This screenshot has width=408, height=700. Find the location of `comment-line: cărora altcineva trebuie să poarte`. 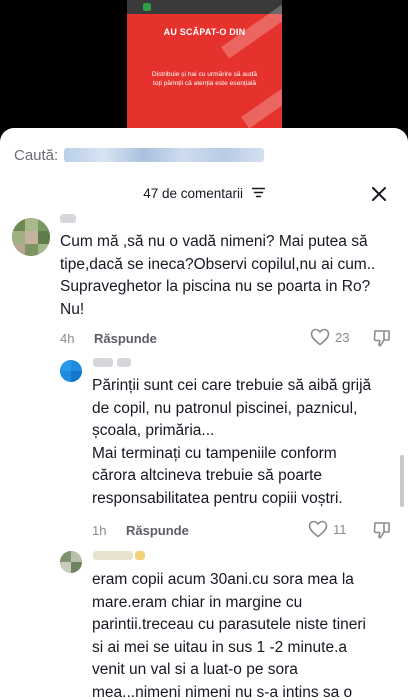

comment-line: cărora altcineva trebuie să poarte is located at coordinates (207, 475).